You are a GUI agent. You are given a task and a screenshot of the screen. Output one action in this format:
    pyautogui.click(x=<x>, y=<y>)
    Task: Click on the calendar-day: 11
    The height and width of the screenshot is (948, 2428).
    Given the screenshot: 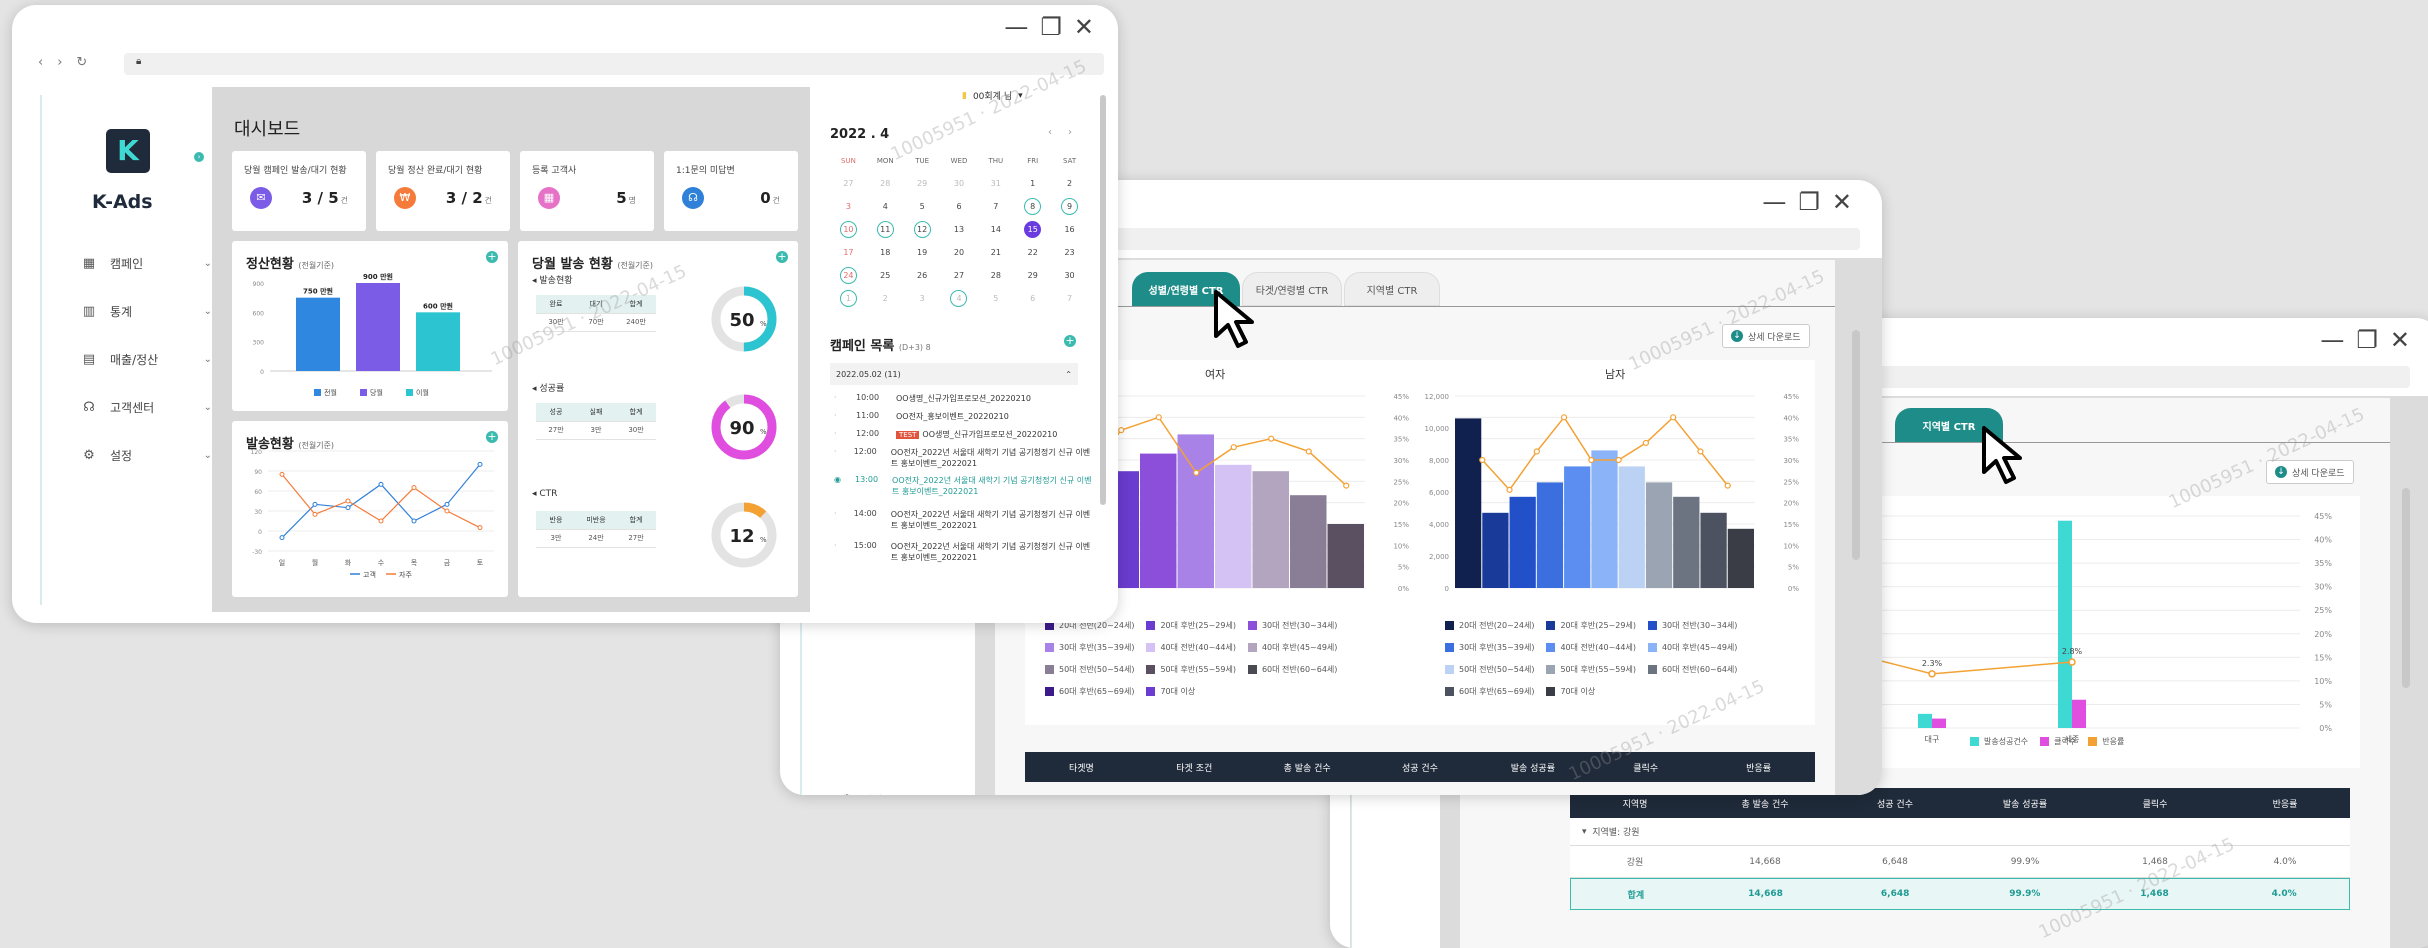 What is the action you would take?
    pyautogui.click(x=885, y=229)
    